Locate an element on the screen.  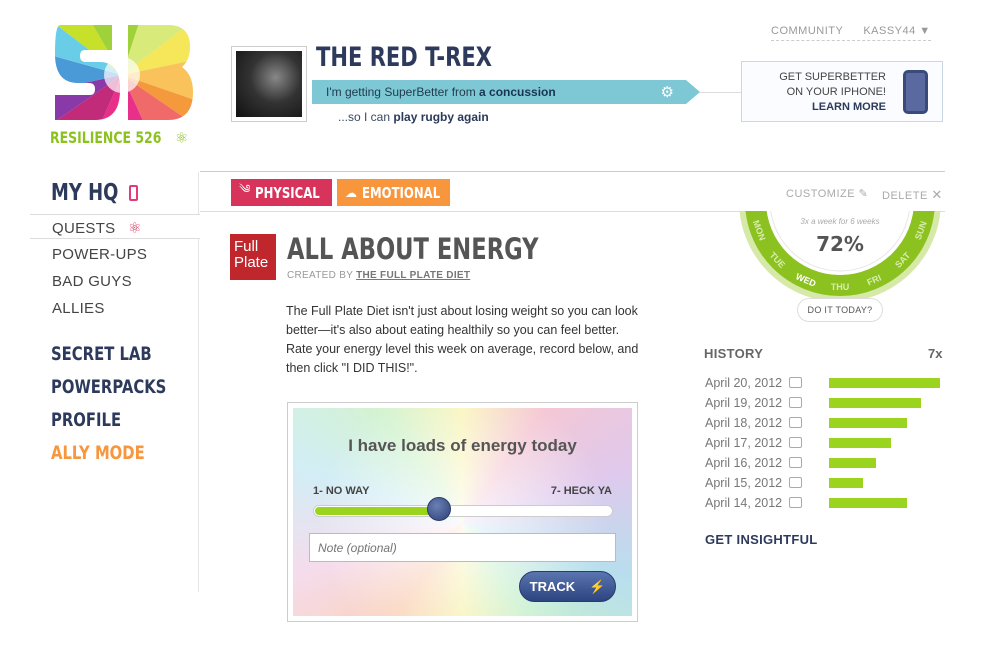
tab-physical: ༄ PHYSICAL 3 is located at coordinates (286, 192).